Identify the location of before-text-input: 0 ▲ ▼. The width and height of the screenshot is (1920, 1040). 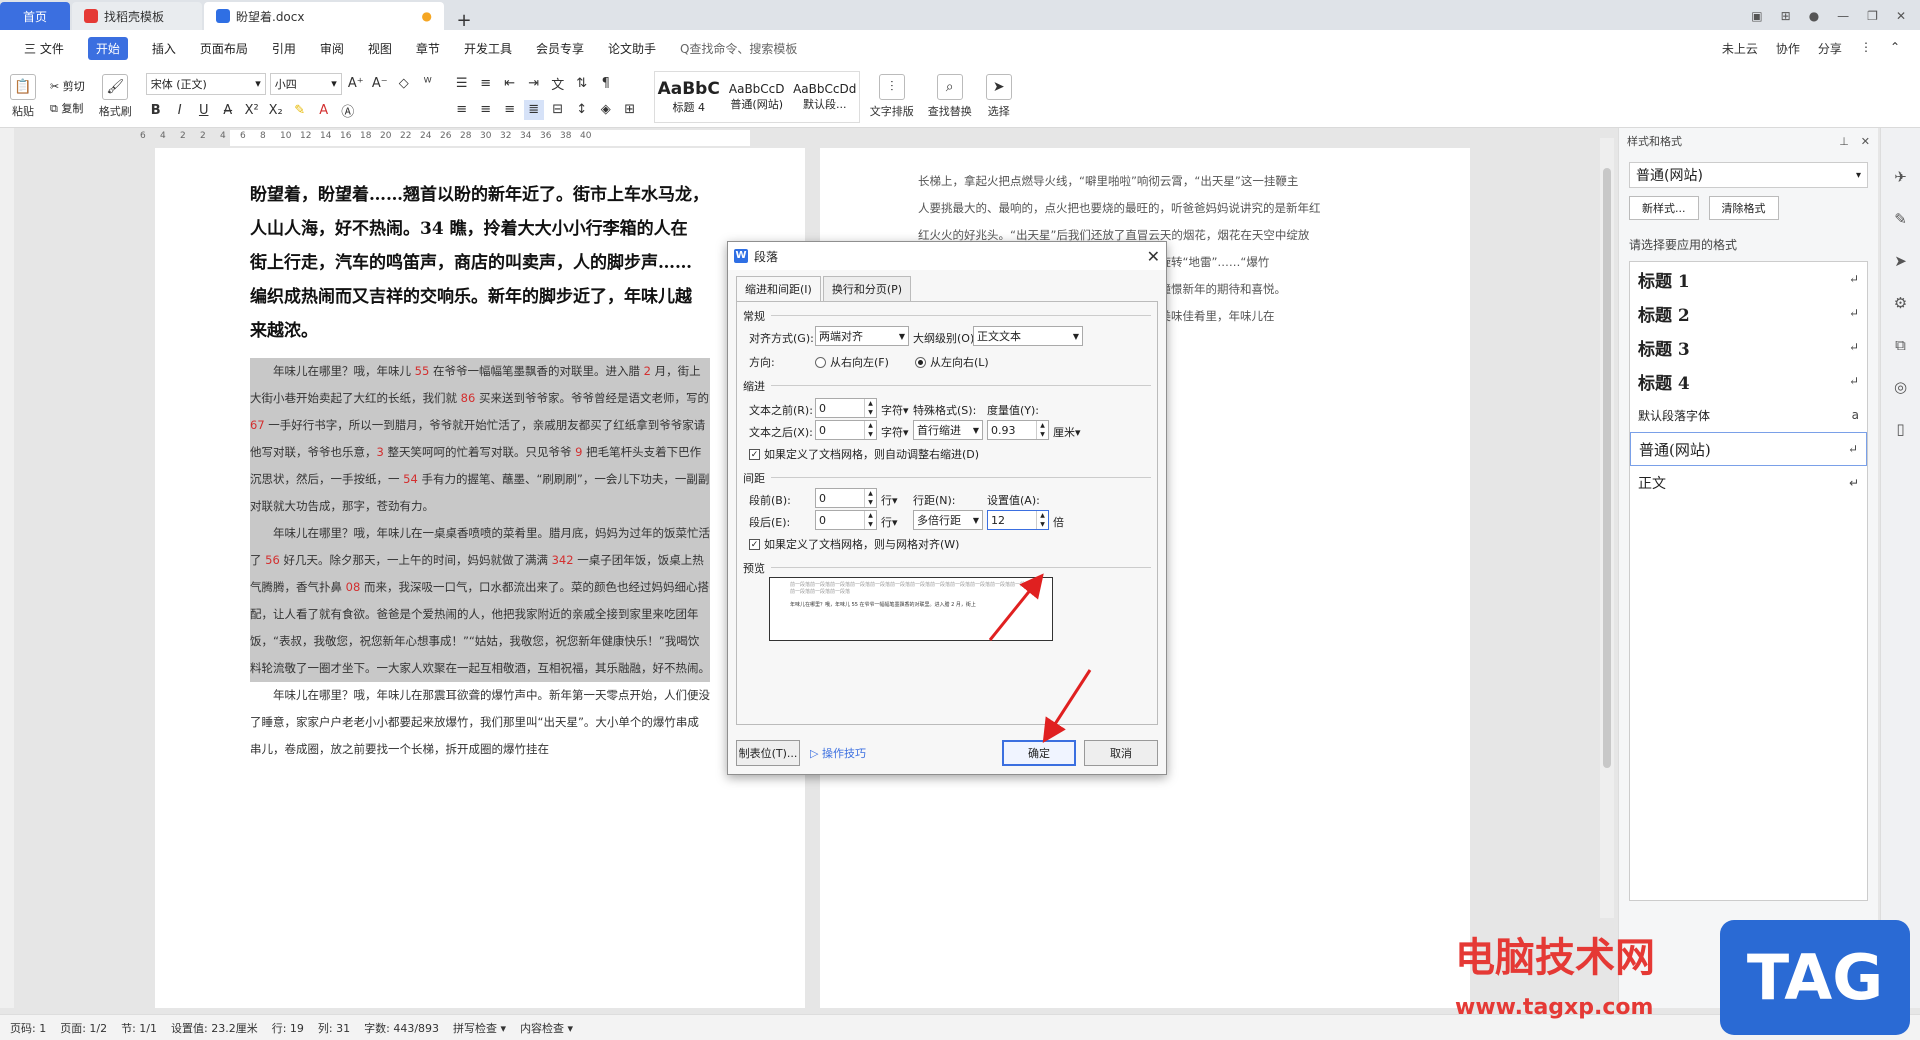
(846, 408).